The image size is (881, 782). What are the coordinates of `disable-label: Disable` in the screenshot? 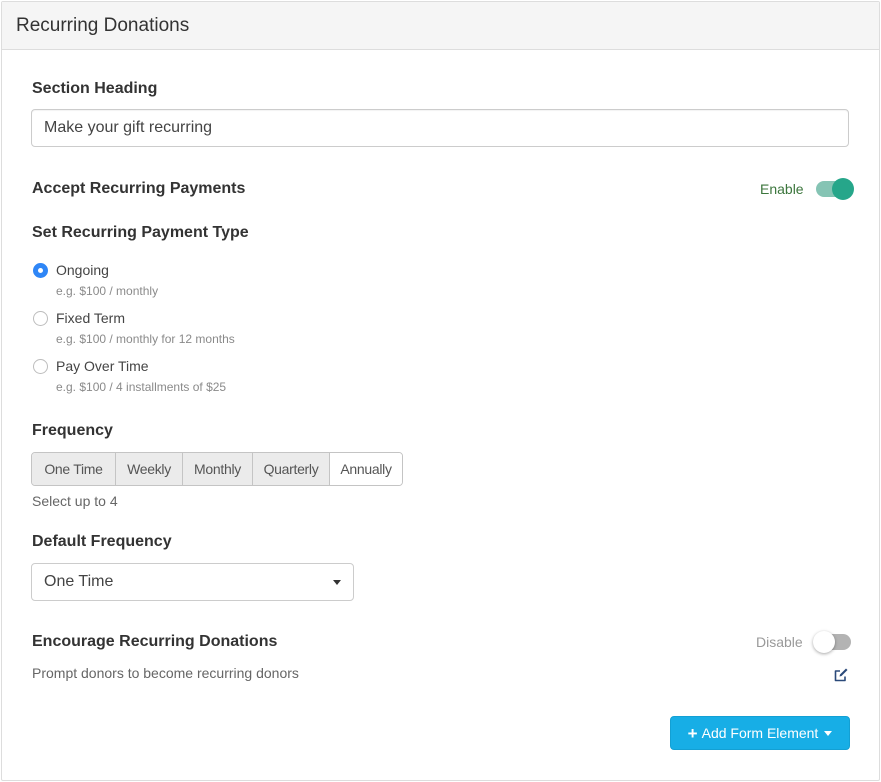 It's located at (779, 642).